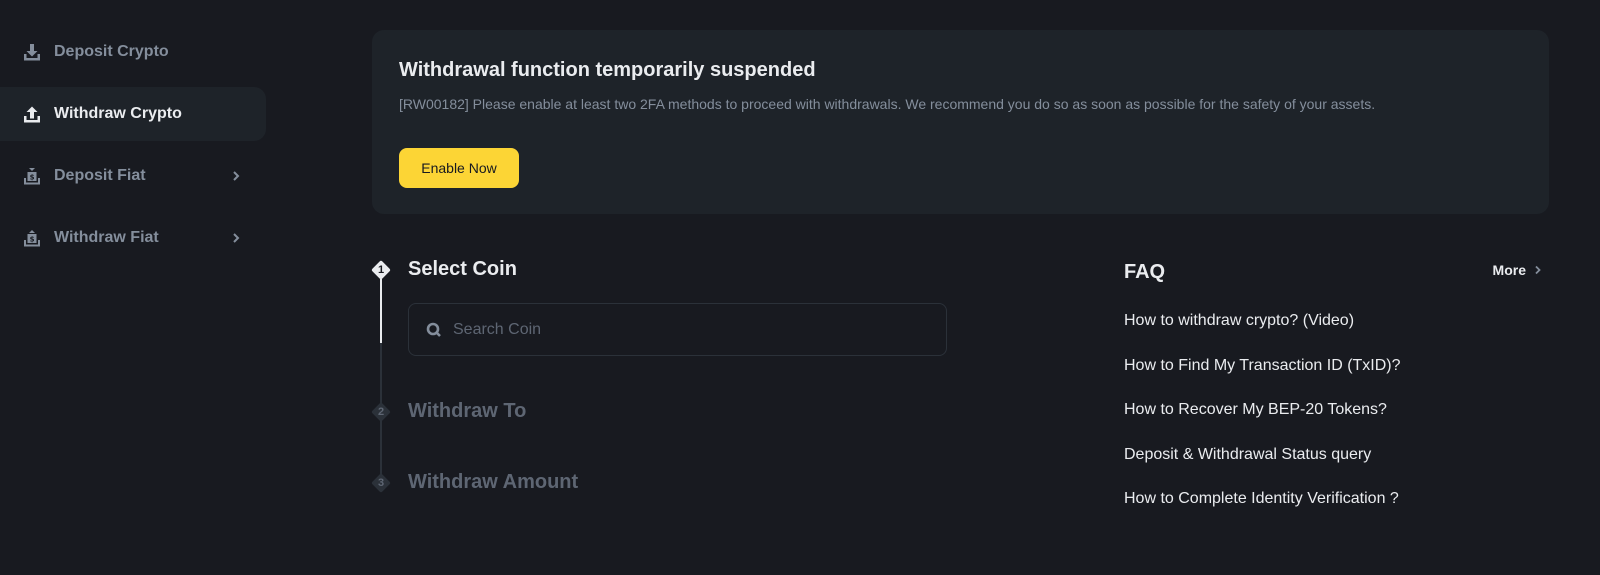 Image resolution: width=1600 pixels, height=575 pixels. Describe the element at coordinates (1509, 270) in the screenshot. I see `faq-more-label: More` at that location.